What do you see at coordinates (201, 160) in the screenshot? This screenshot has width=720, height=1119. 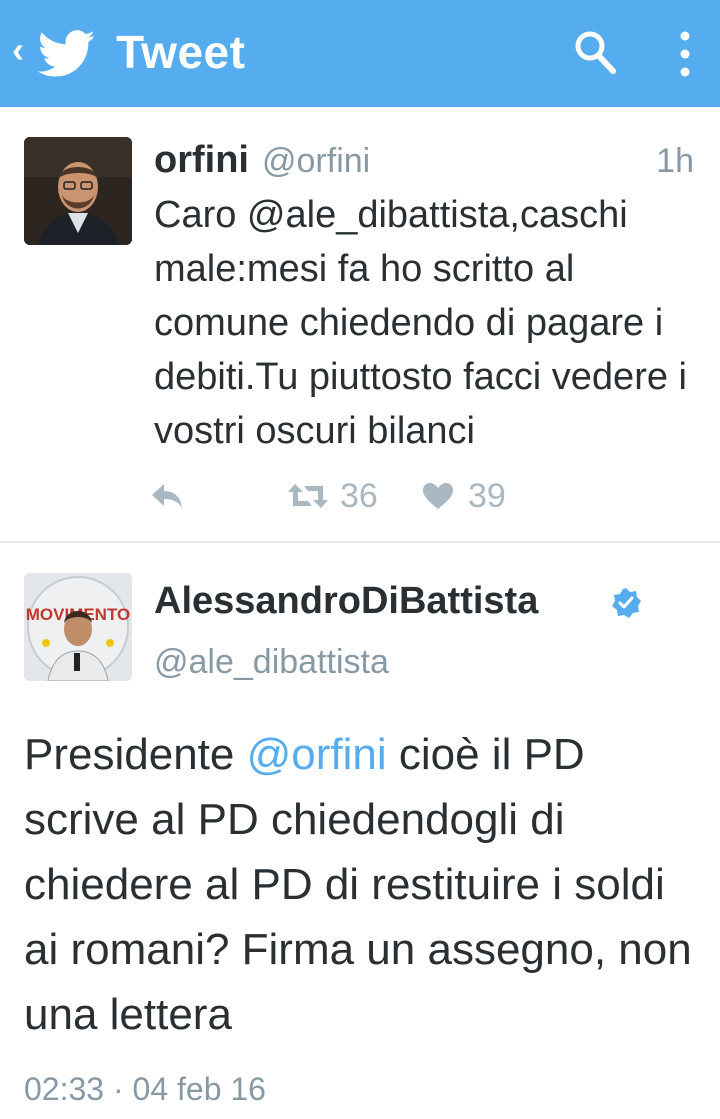 I see `author-name: orfini` at bounding box center [201, 160].